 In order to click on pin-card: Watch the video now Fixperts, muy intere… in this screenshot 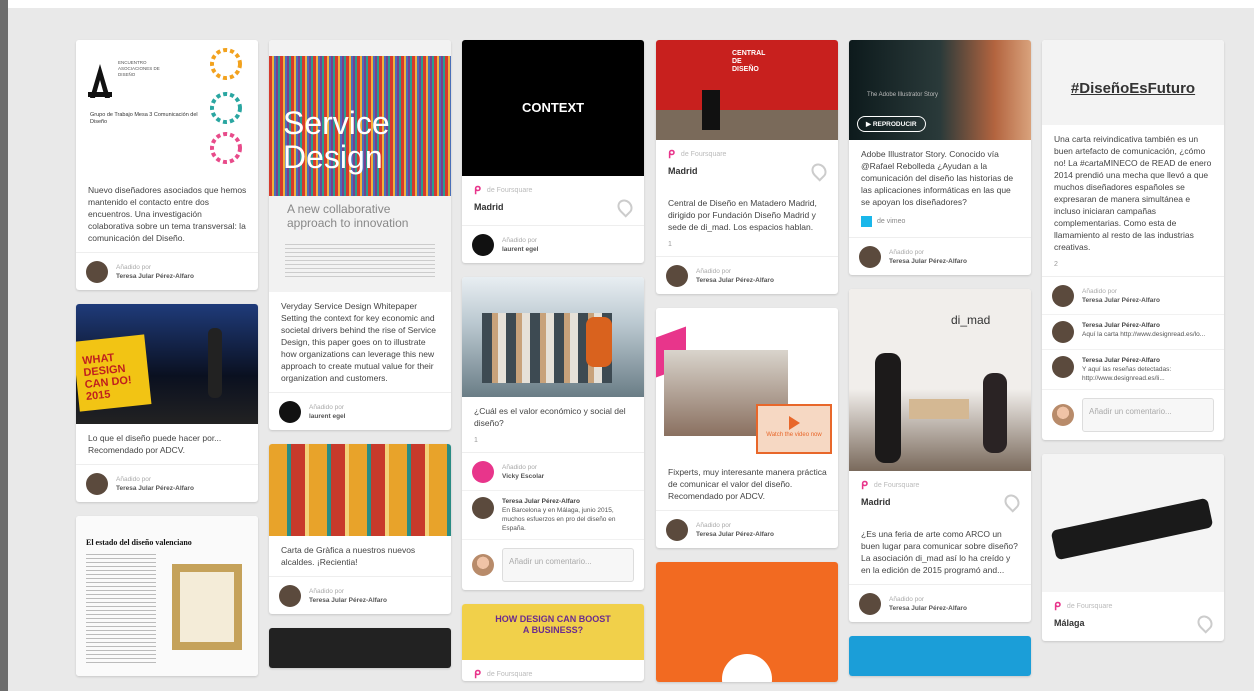, I will do `click(747, 428)`.